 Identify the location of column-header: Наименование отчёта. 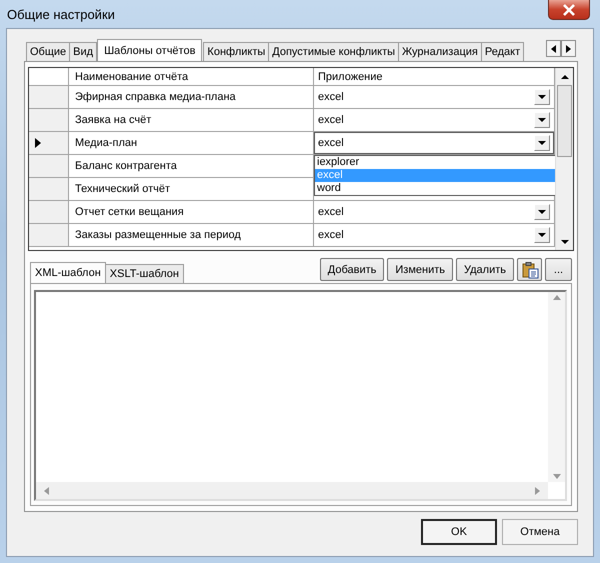
(191, 77).